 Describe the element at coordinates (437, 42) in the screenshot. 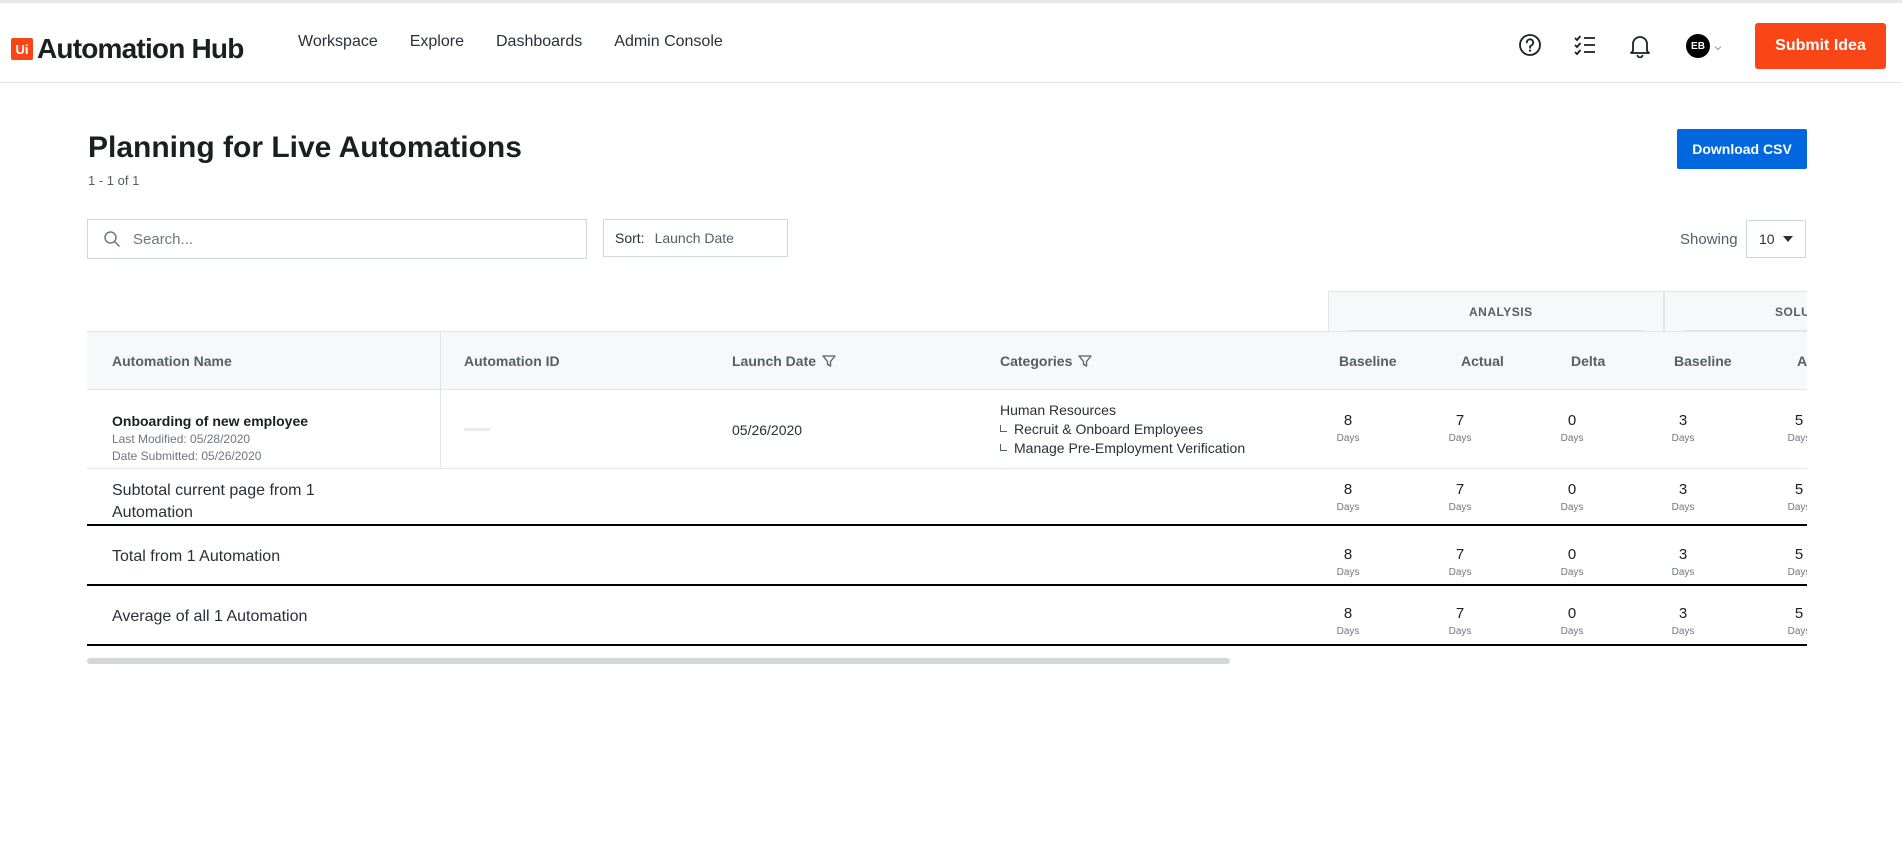

I see `nav-explore: Explore` at that location.